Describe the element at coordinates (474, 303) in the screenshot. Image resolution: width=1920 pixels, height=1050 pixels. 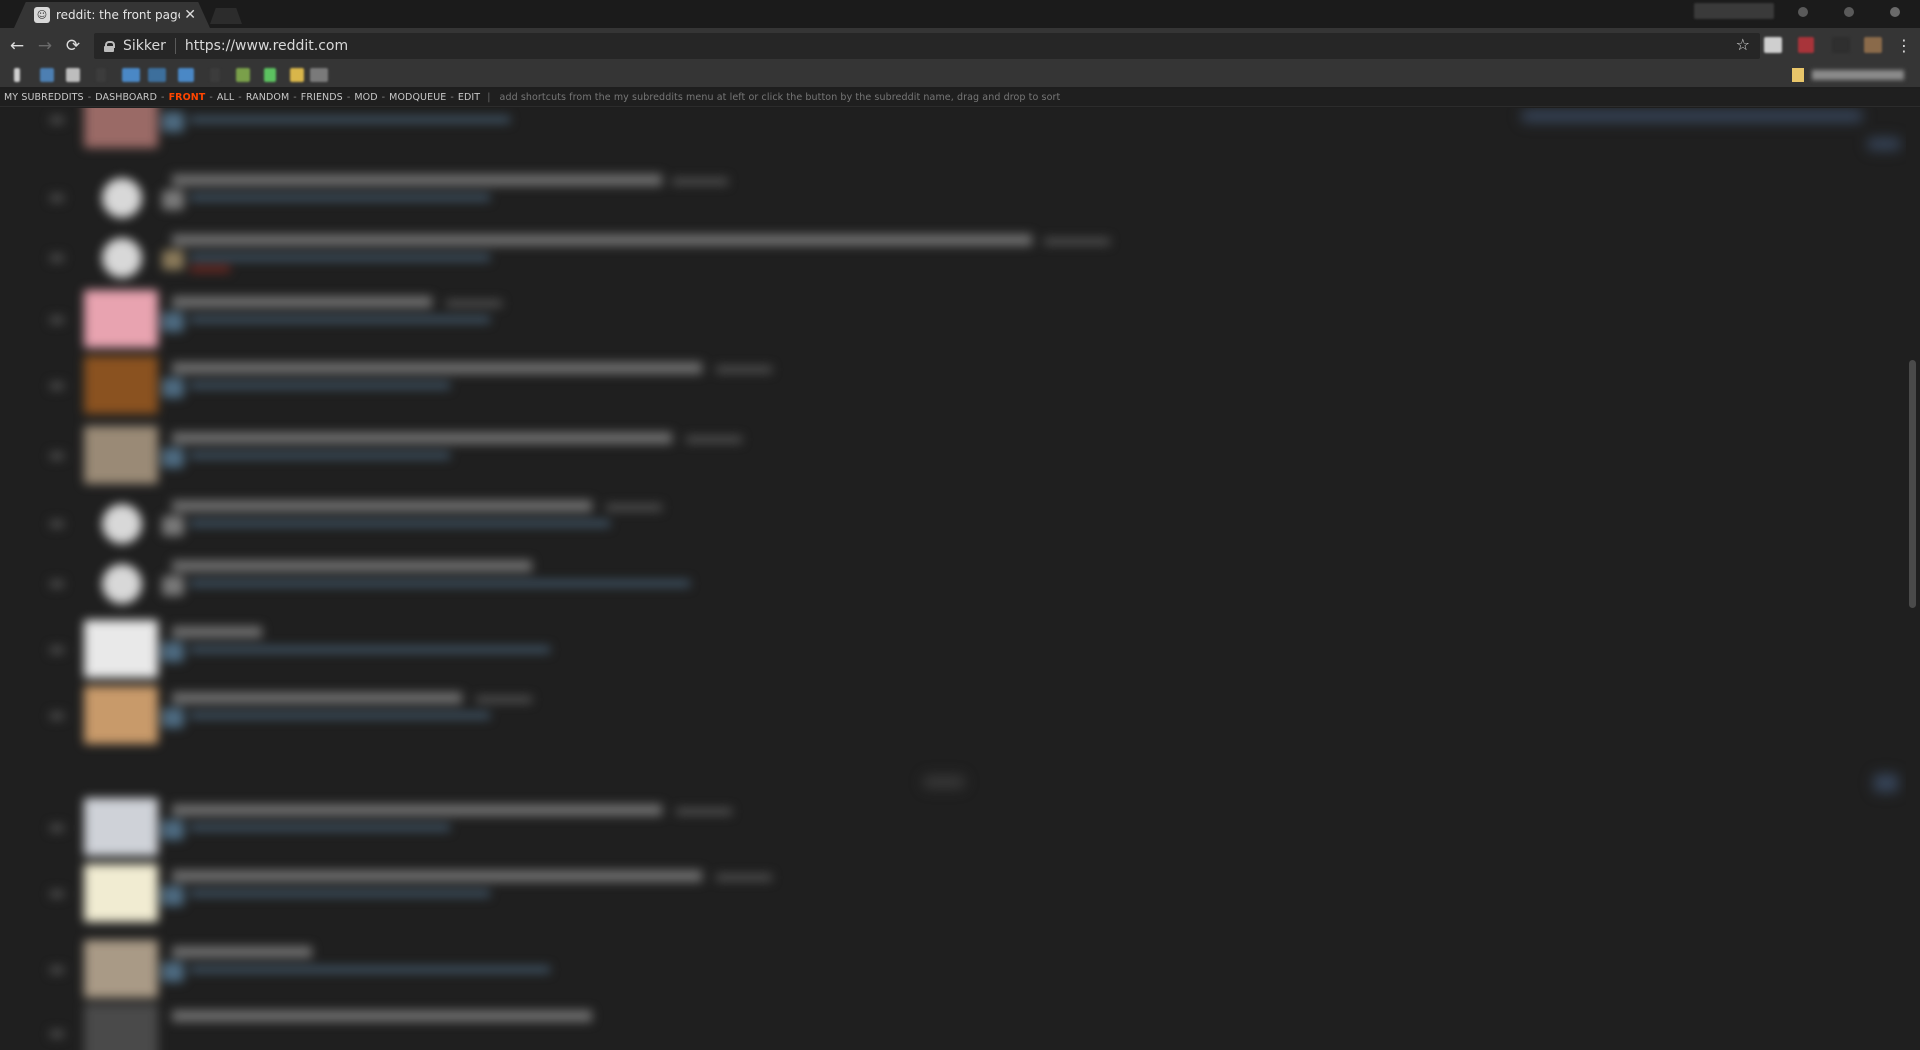
I see `post-domain` at that location.